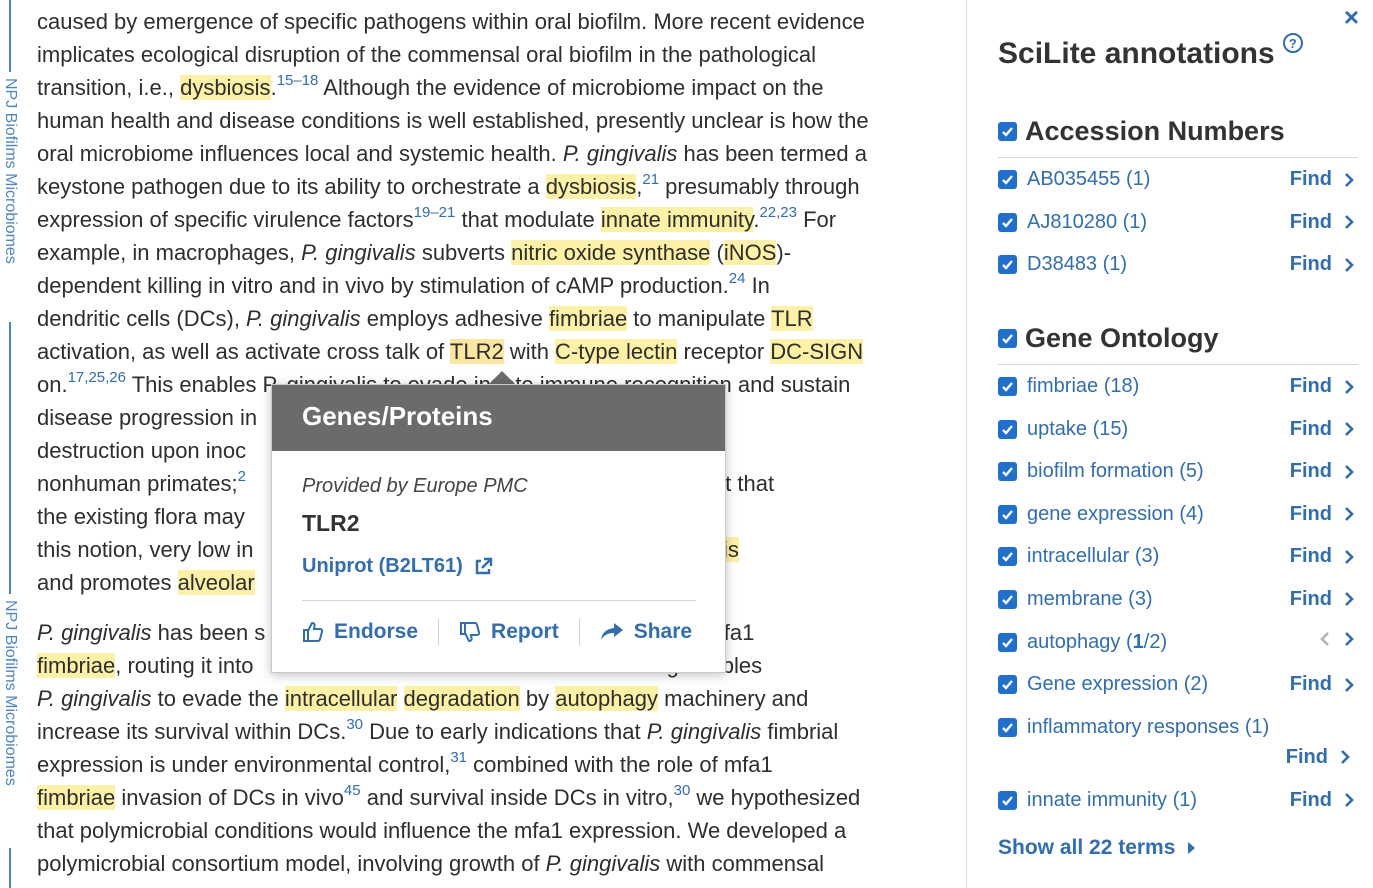  I want to click on chevron-left-icon, so click(1325, 639).